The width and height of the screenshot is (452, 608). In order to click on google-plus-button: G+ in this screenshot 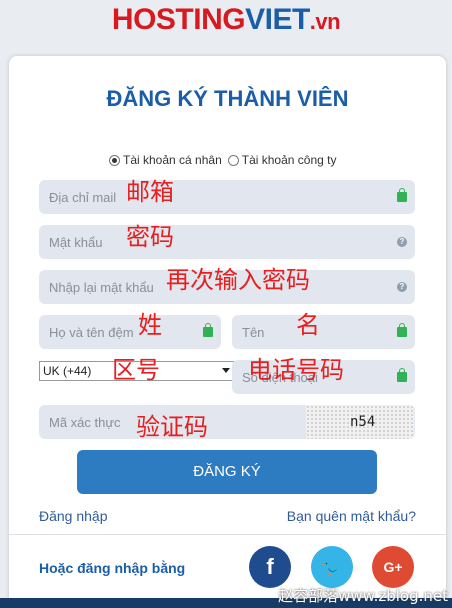, I will do `click(393, 567)`.